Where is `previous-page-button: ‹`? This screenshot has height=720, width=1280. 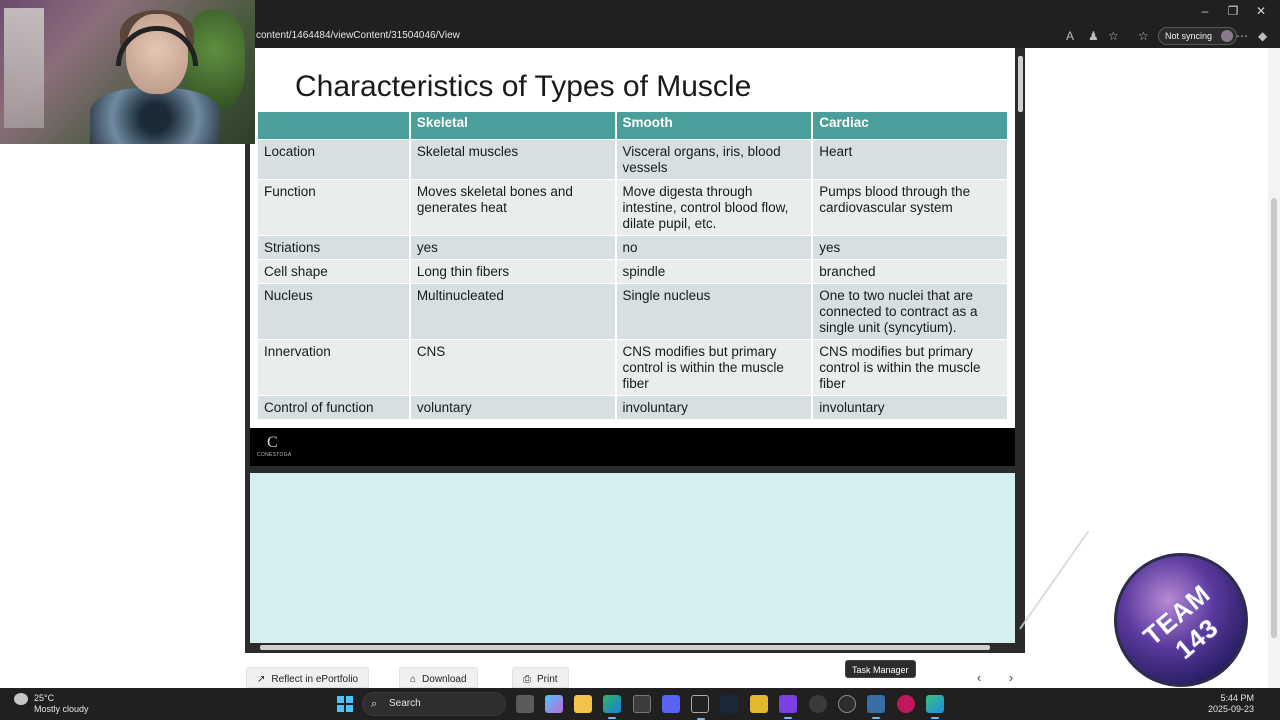
previous-page-button: ‹ is located at coordinates (979, 679).